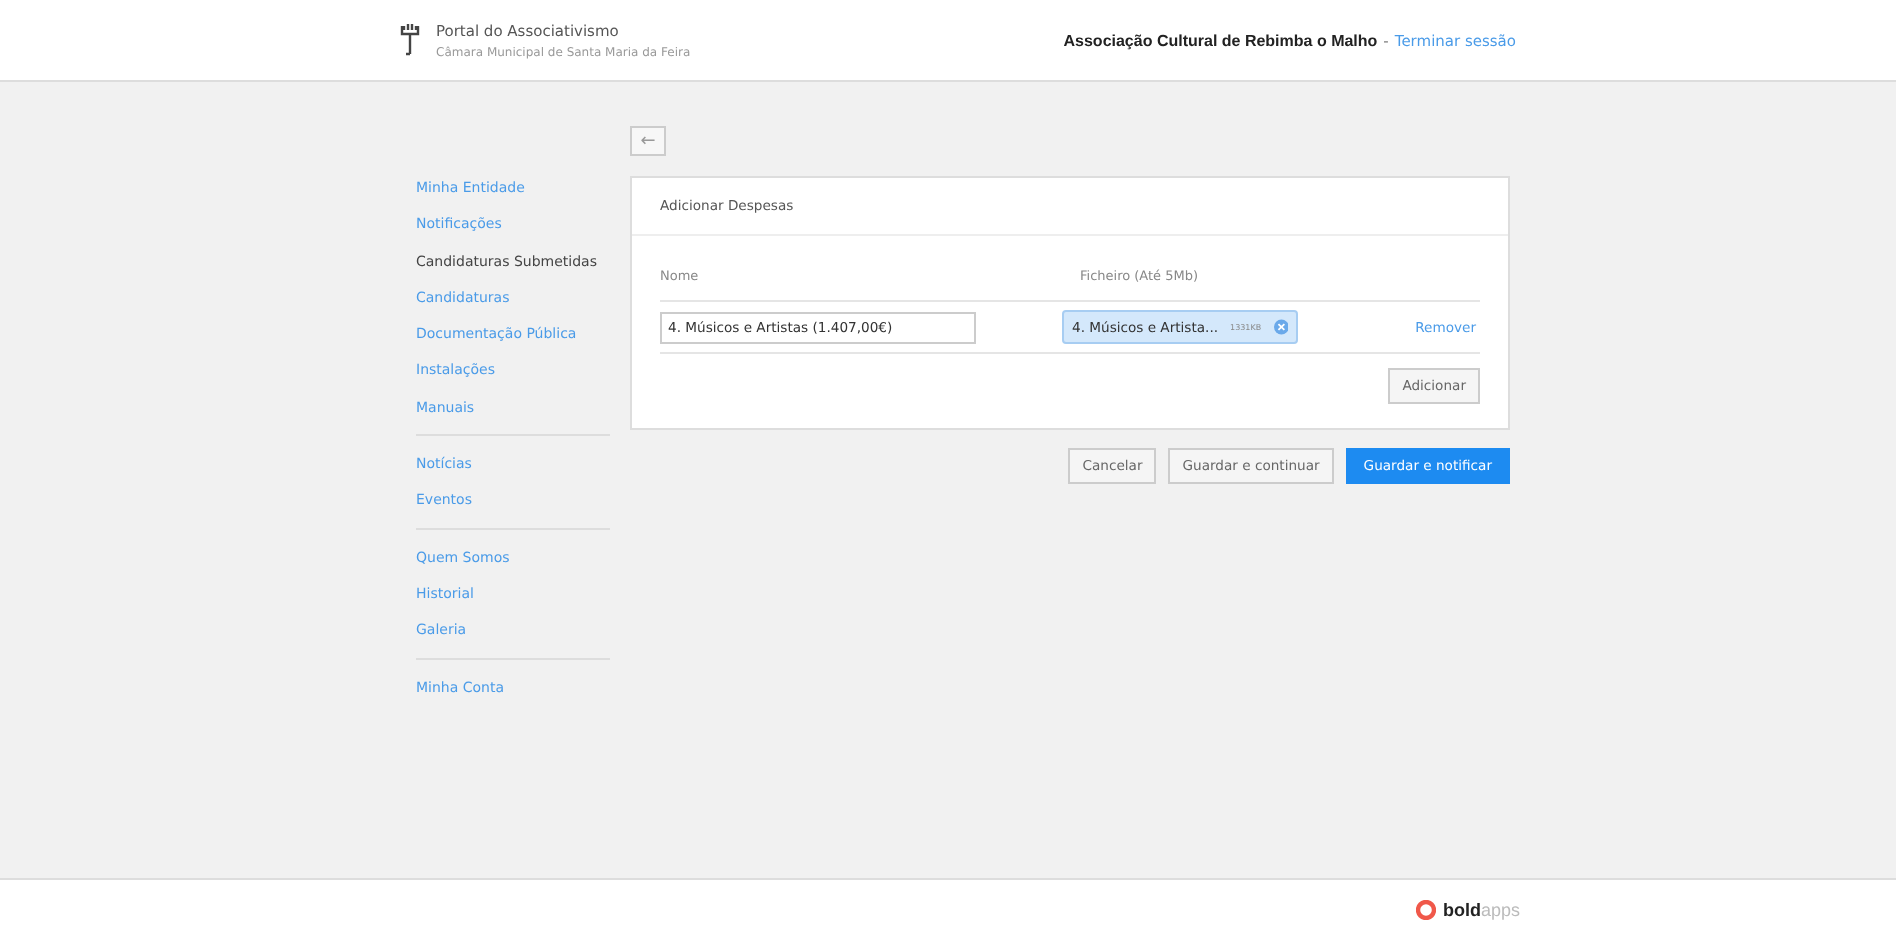 This screenshot has height=940, width=1896. I want to click on back-button: ←, so click(648, 141).